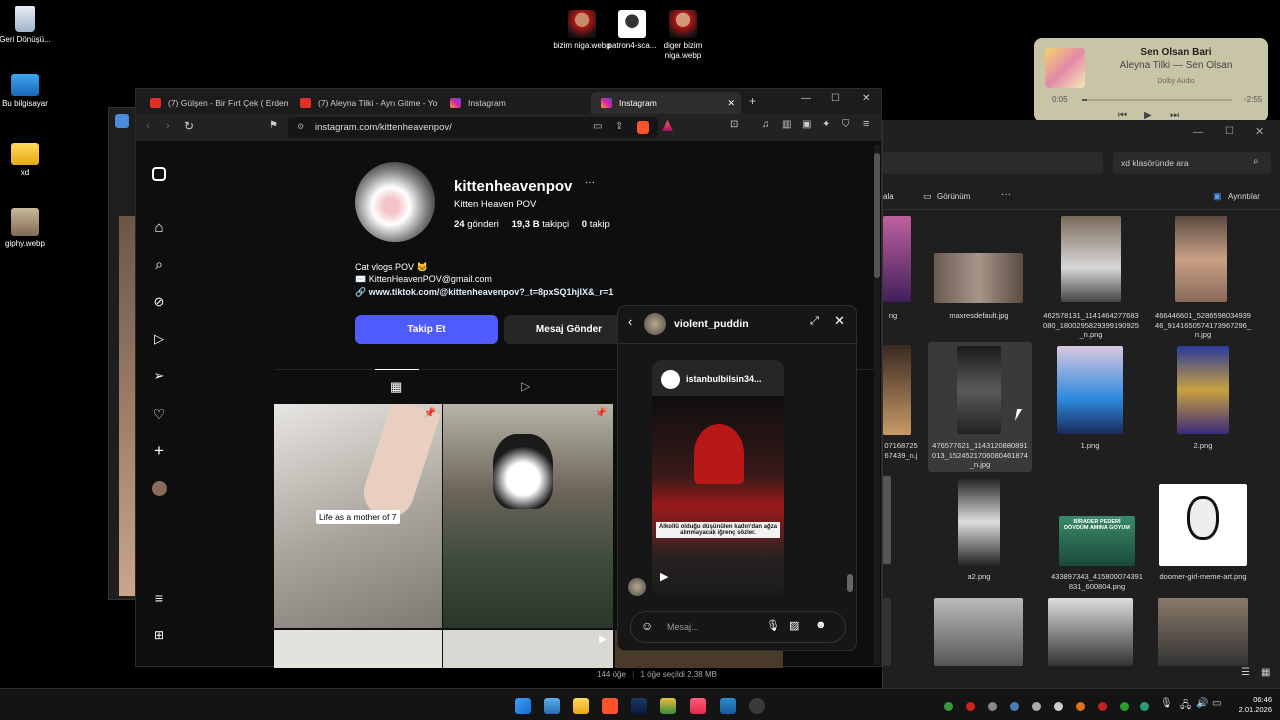 This screenshot has width=1280, height=720. Describe the element at coordinates (794, 625) in the screenshot. I see `image-upload-icon: ▨` at that location.